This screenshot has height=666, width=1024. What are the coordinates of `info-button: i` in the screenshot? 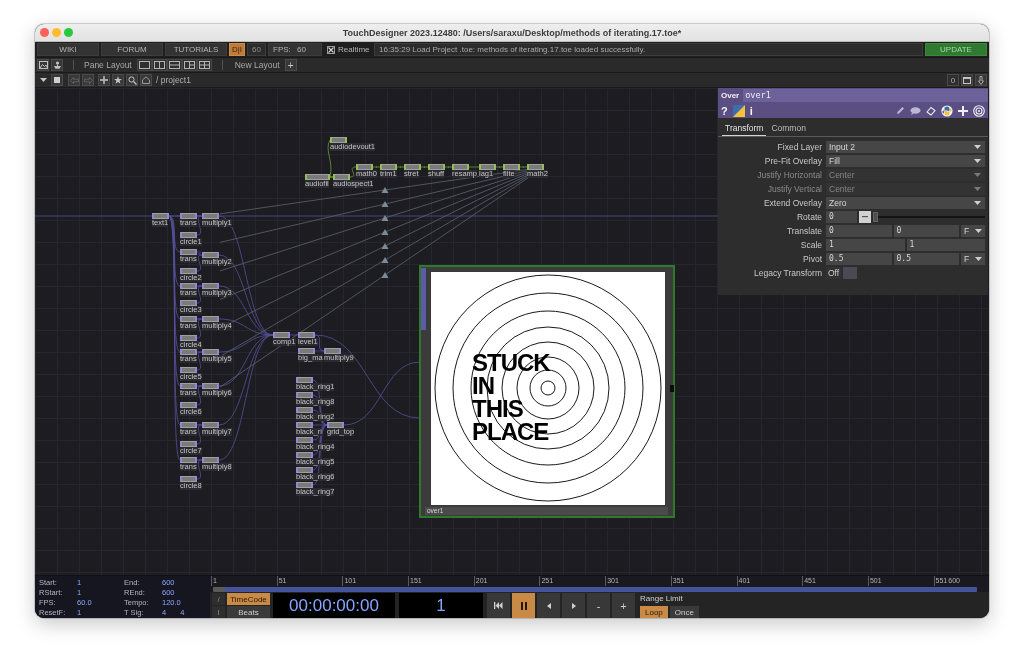 It's located at (751, 110).